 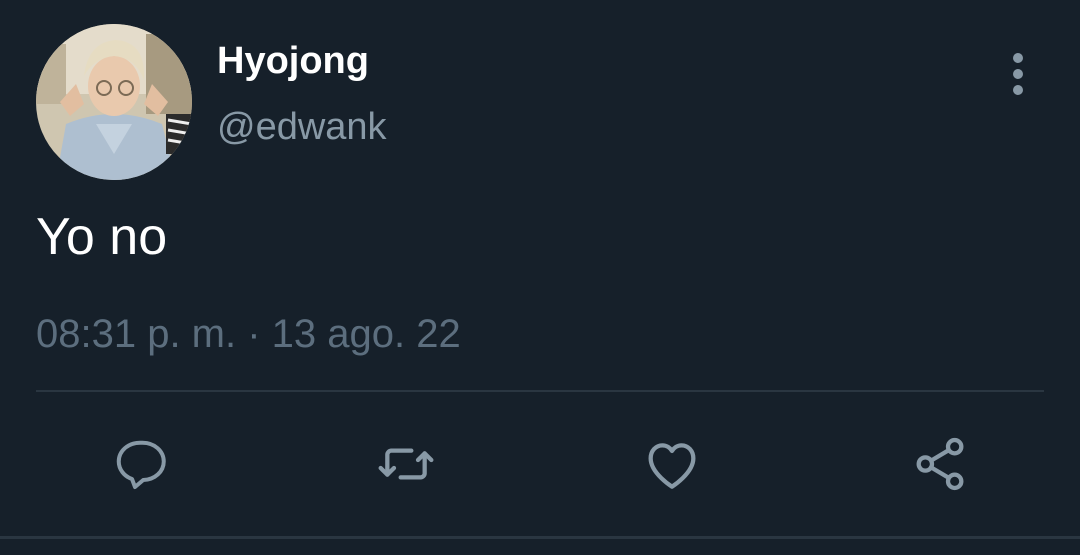 What do you see at coordinates (302, 127) in the screenshot?
I see `author-handle: @edwank` at bounding box center [302, 127].